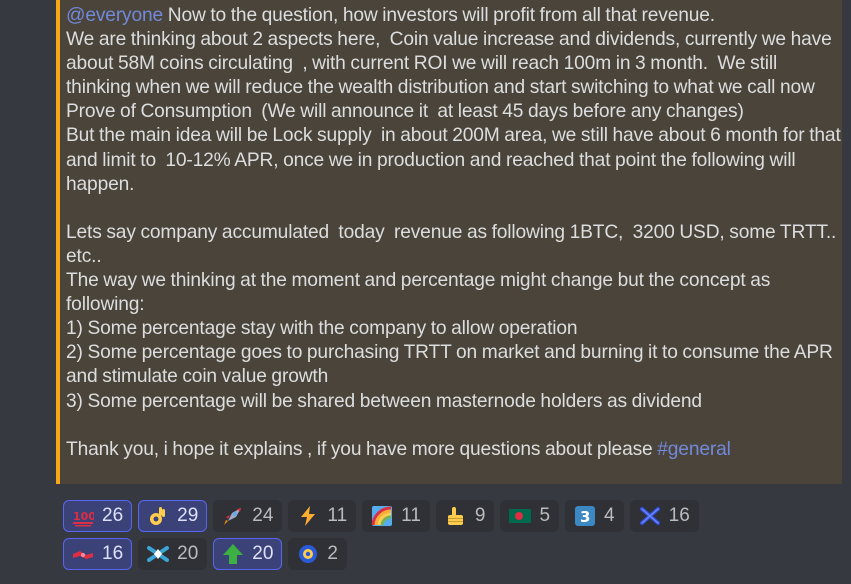 The height and width of the screenshot is (584, 851). I want to click on reaction-hundred: 100 26, so click(98, 516).